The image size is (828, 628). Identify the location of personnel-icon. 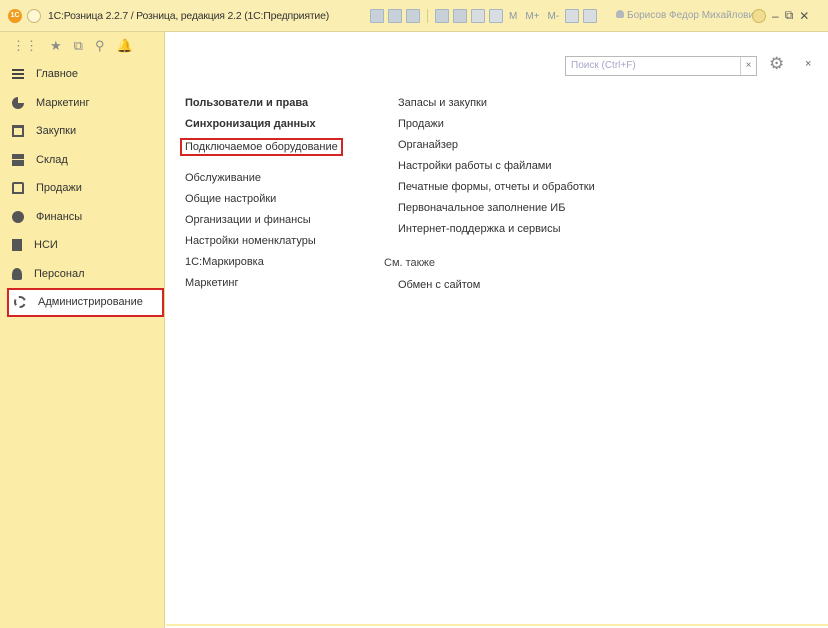
(17, 273).